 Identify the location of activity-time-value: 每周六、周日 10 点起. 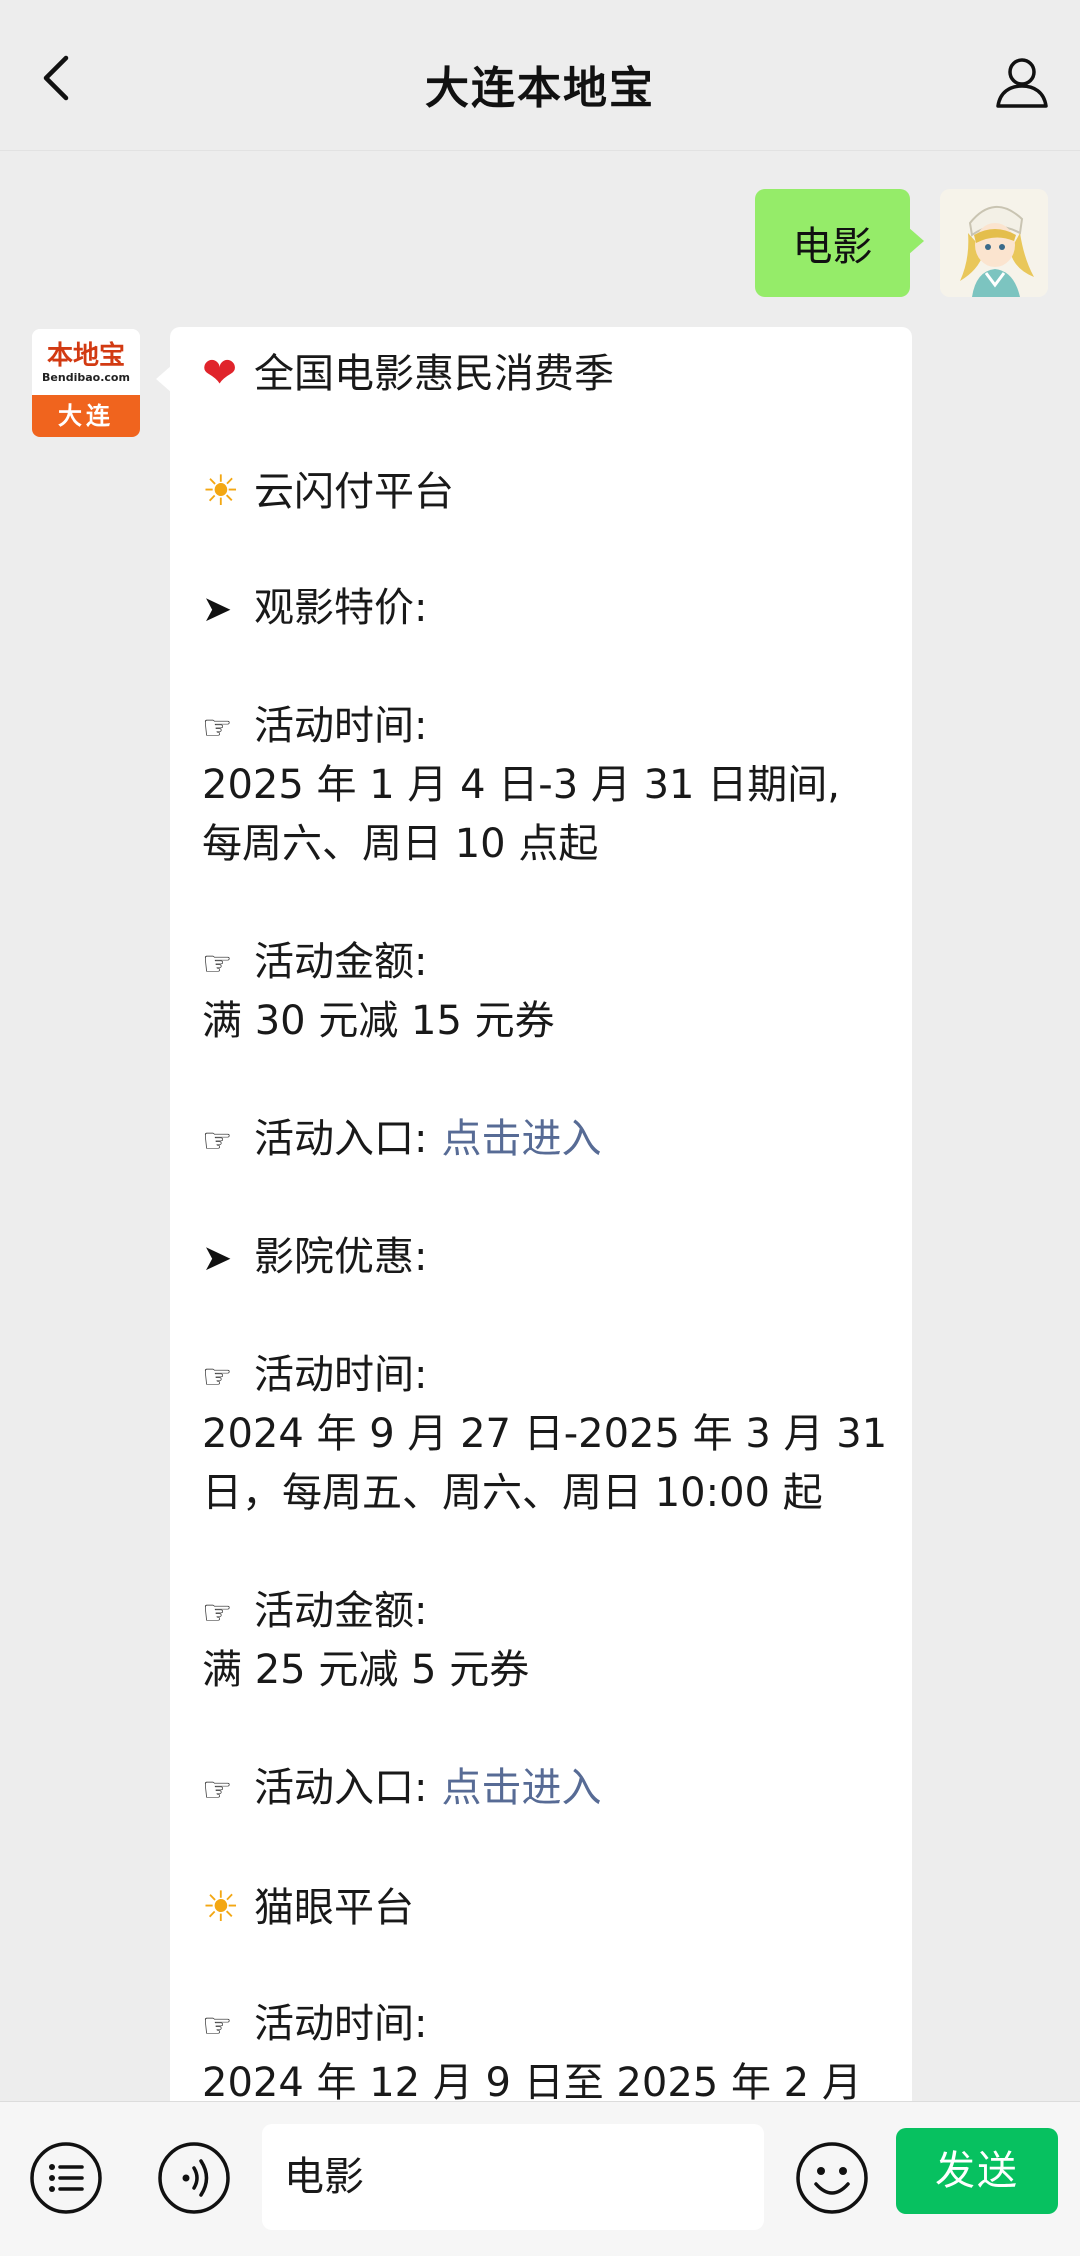
(400, 844).